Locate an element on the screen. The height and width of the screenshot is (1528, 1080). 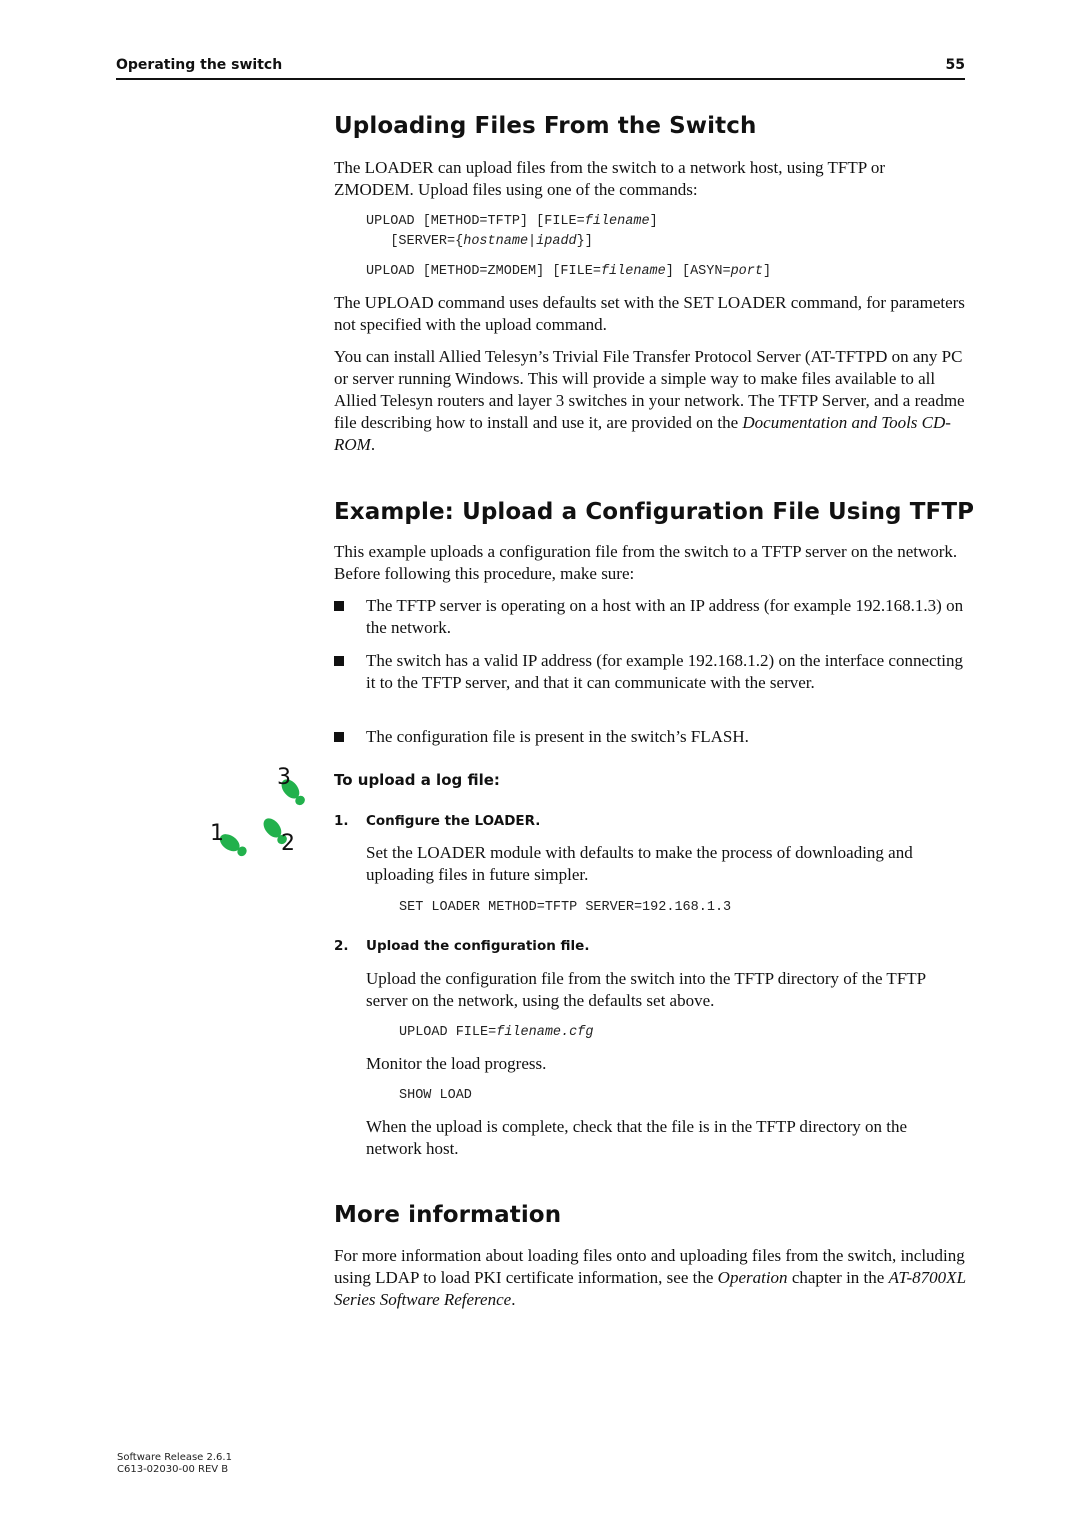
show-load-command: SHOW LOAD is located at coordinates (435, 1095).